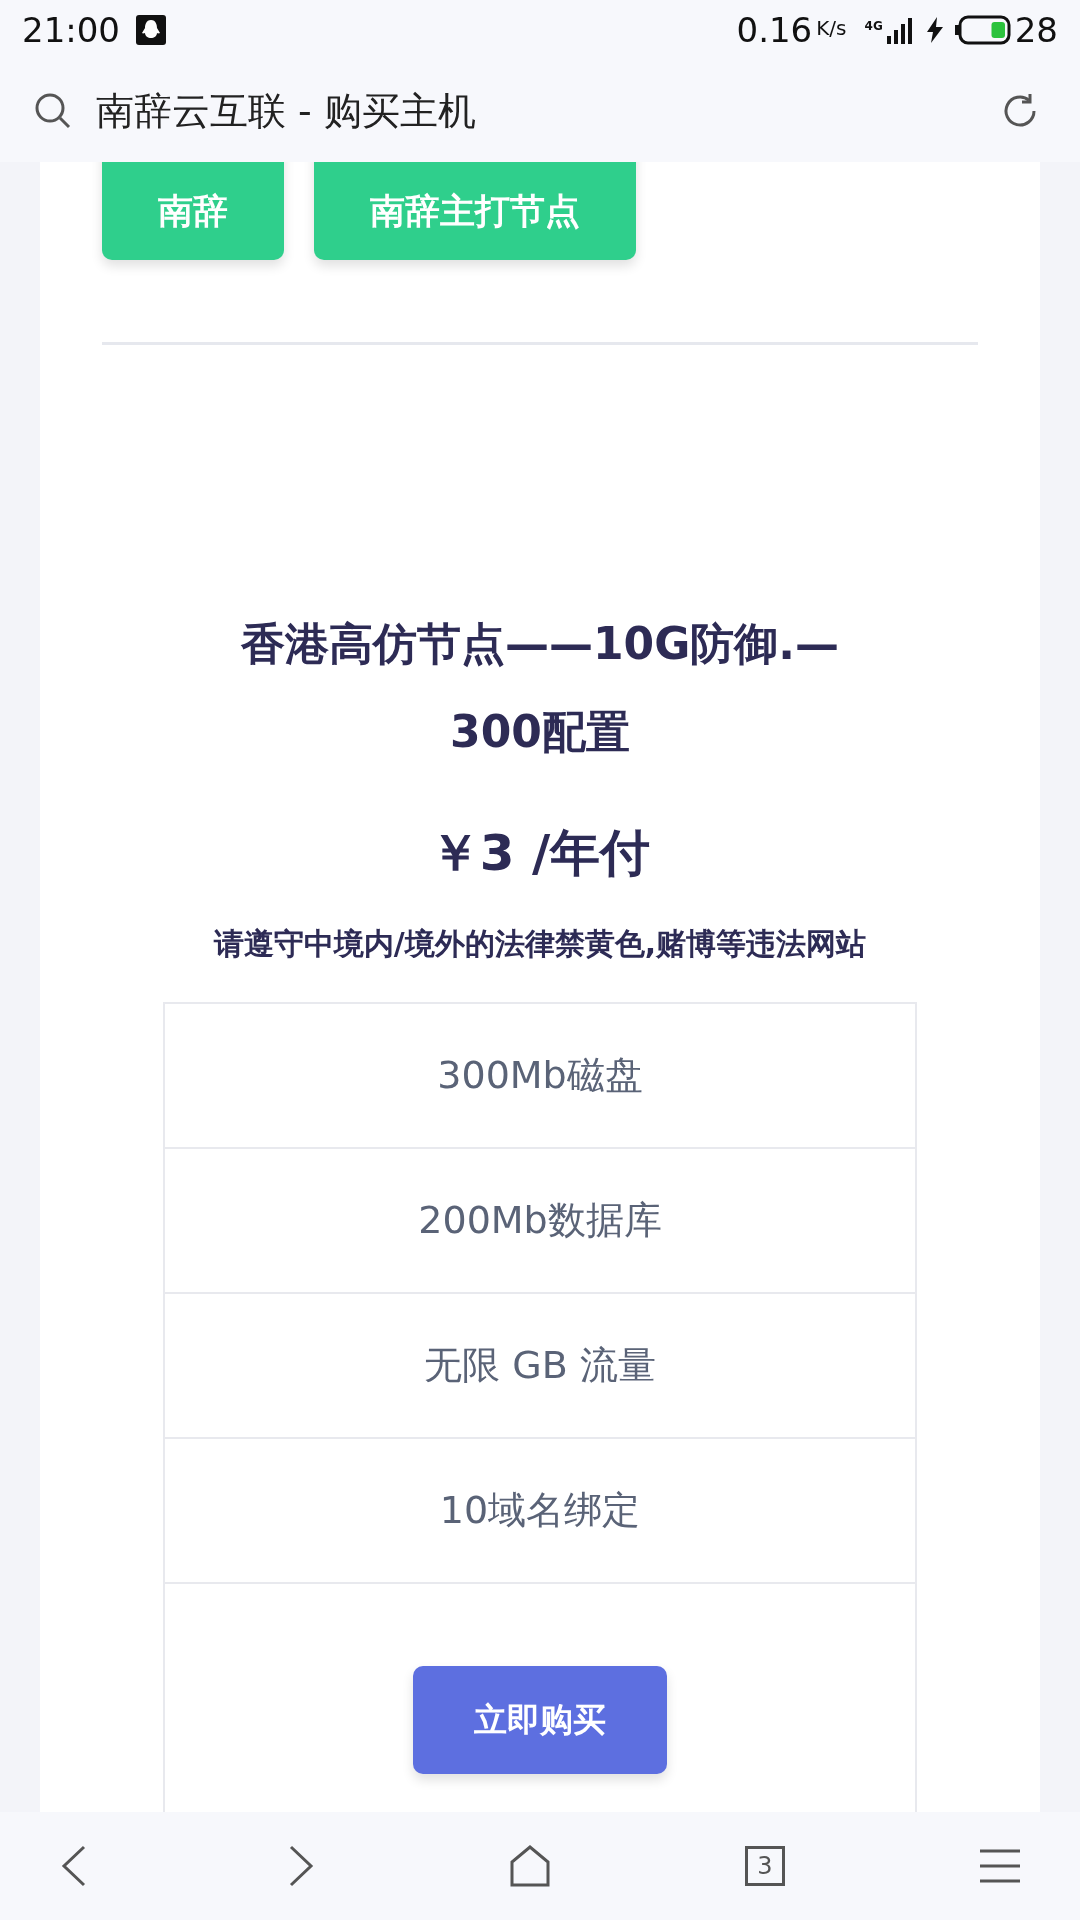  What do you see at coordinates (540, 1220) in the screenshot?
I see `feature-text: 200Mb数据库` at bounding box center [540, 1220].